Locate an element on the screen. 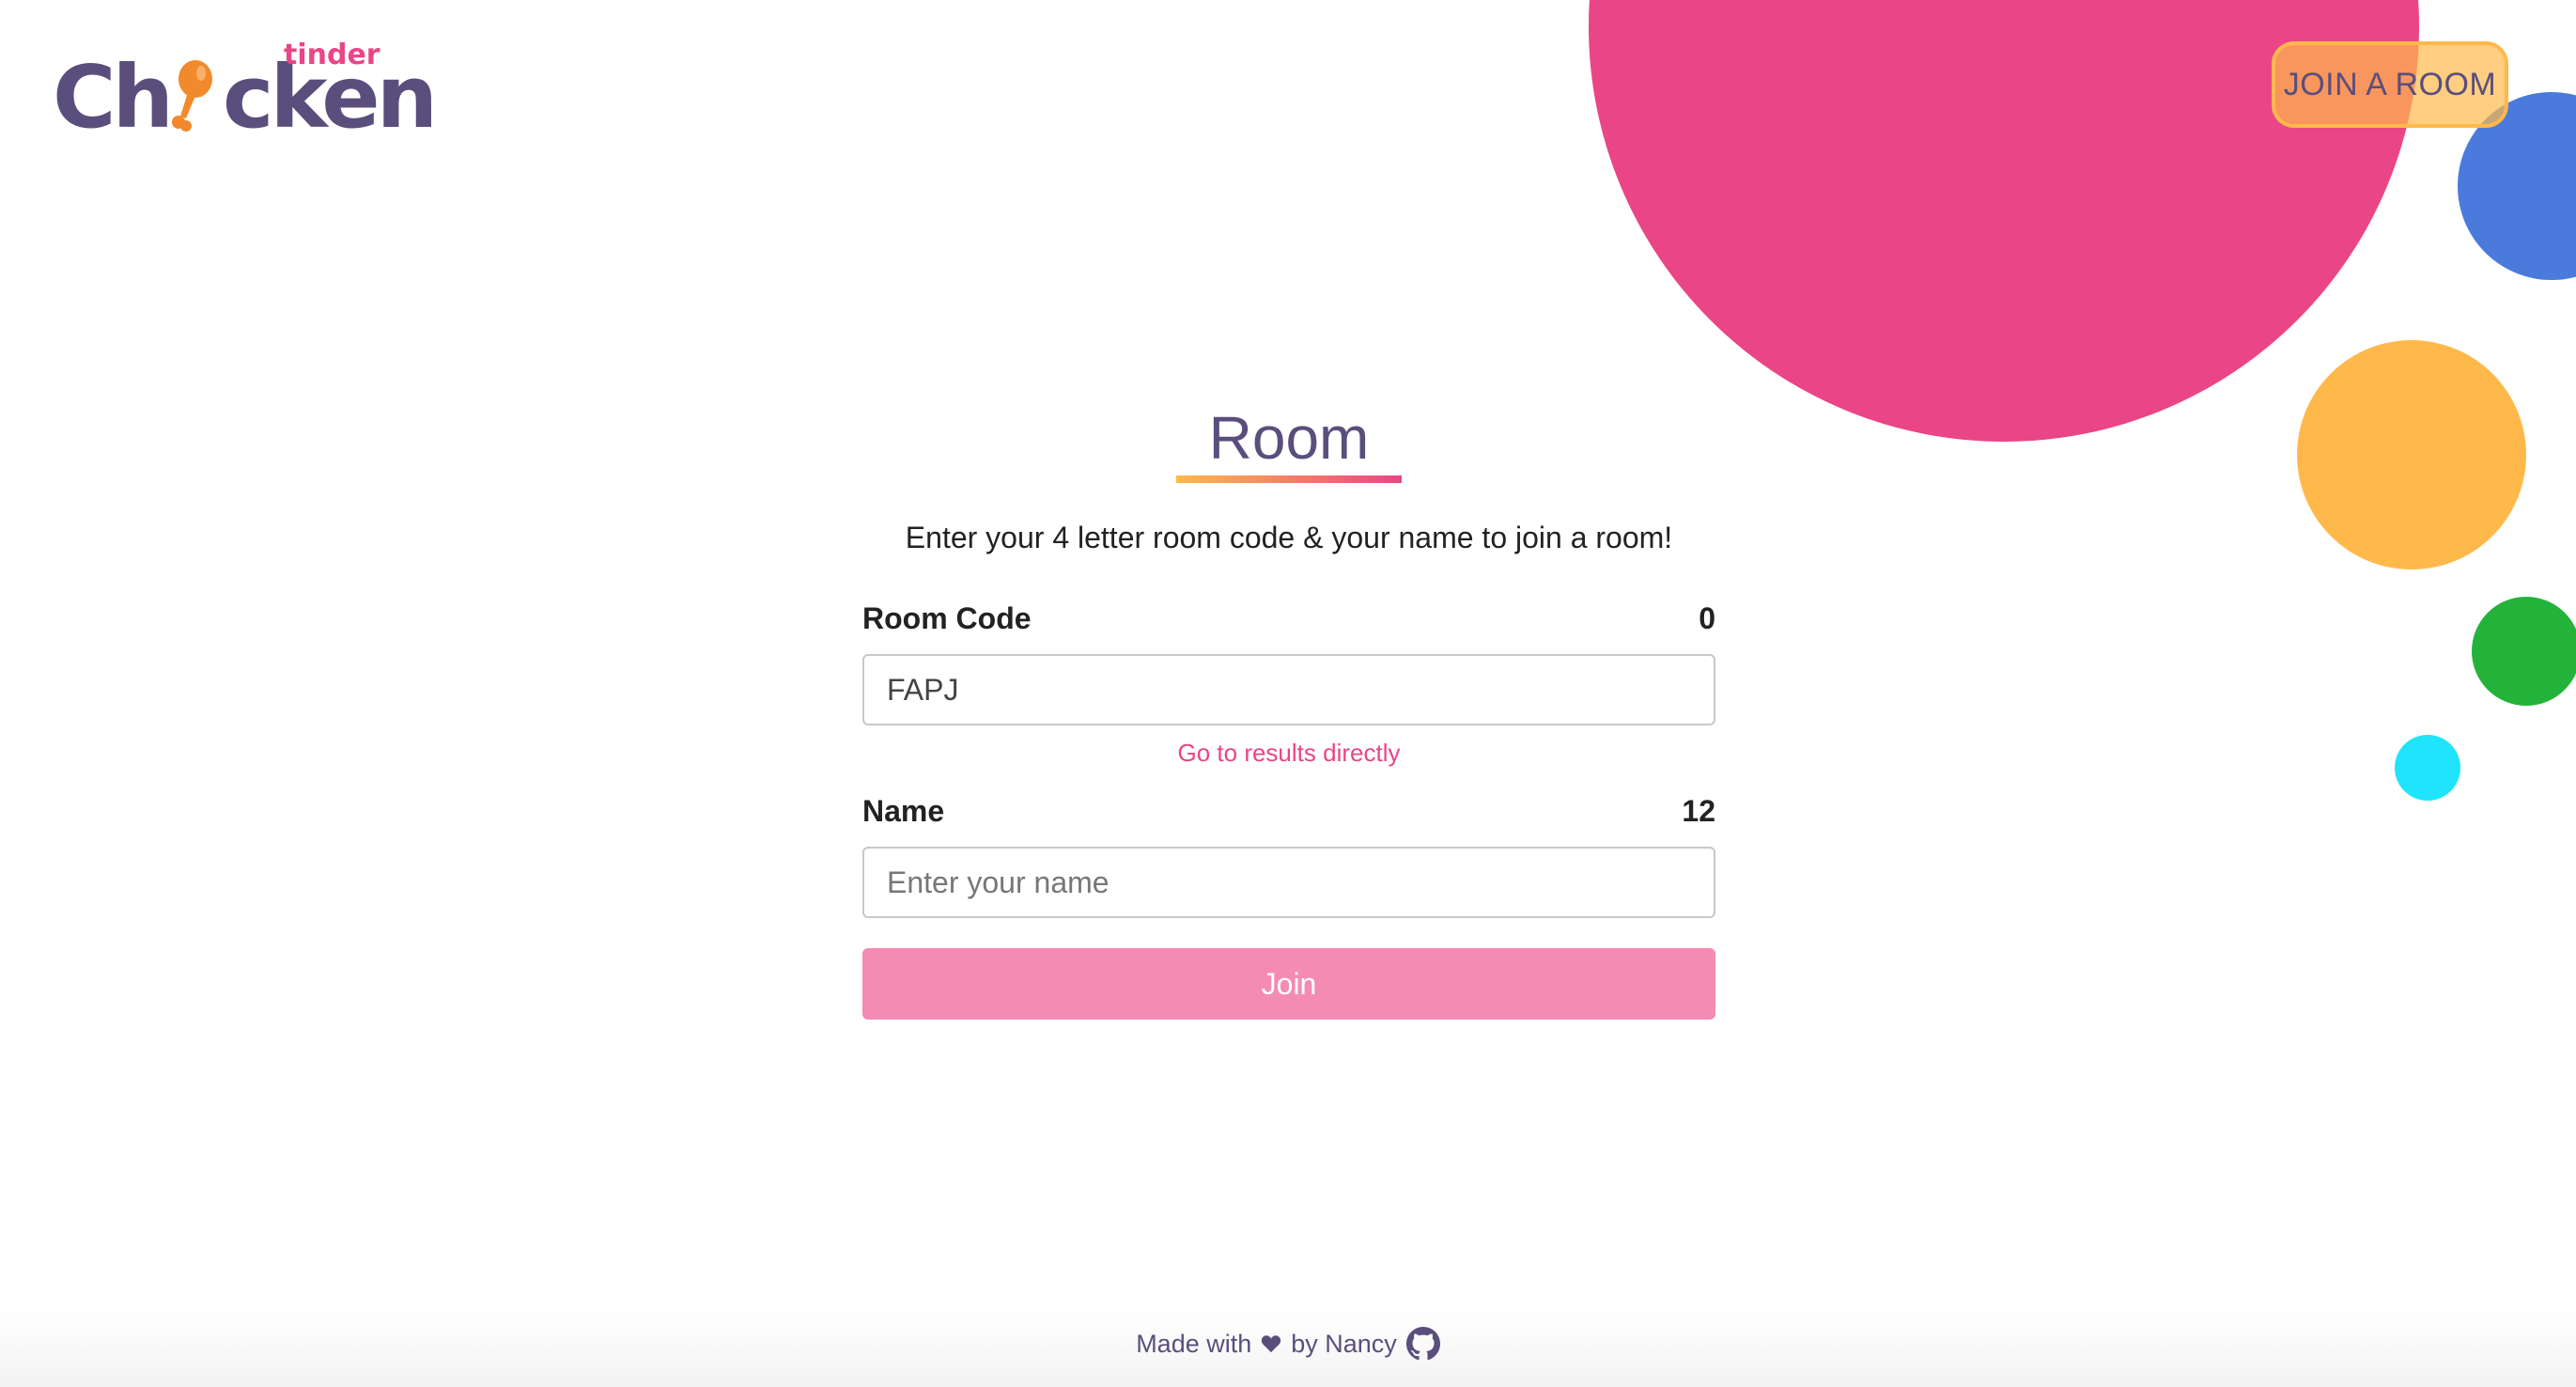  title-underline is located at coordinates (1289, 479).